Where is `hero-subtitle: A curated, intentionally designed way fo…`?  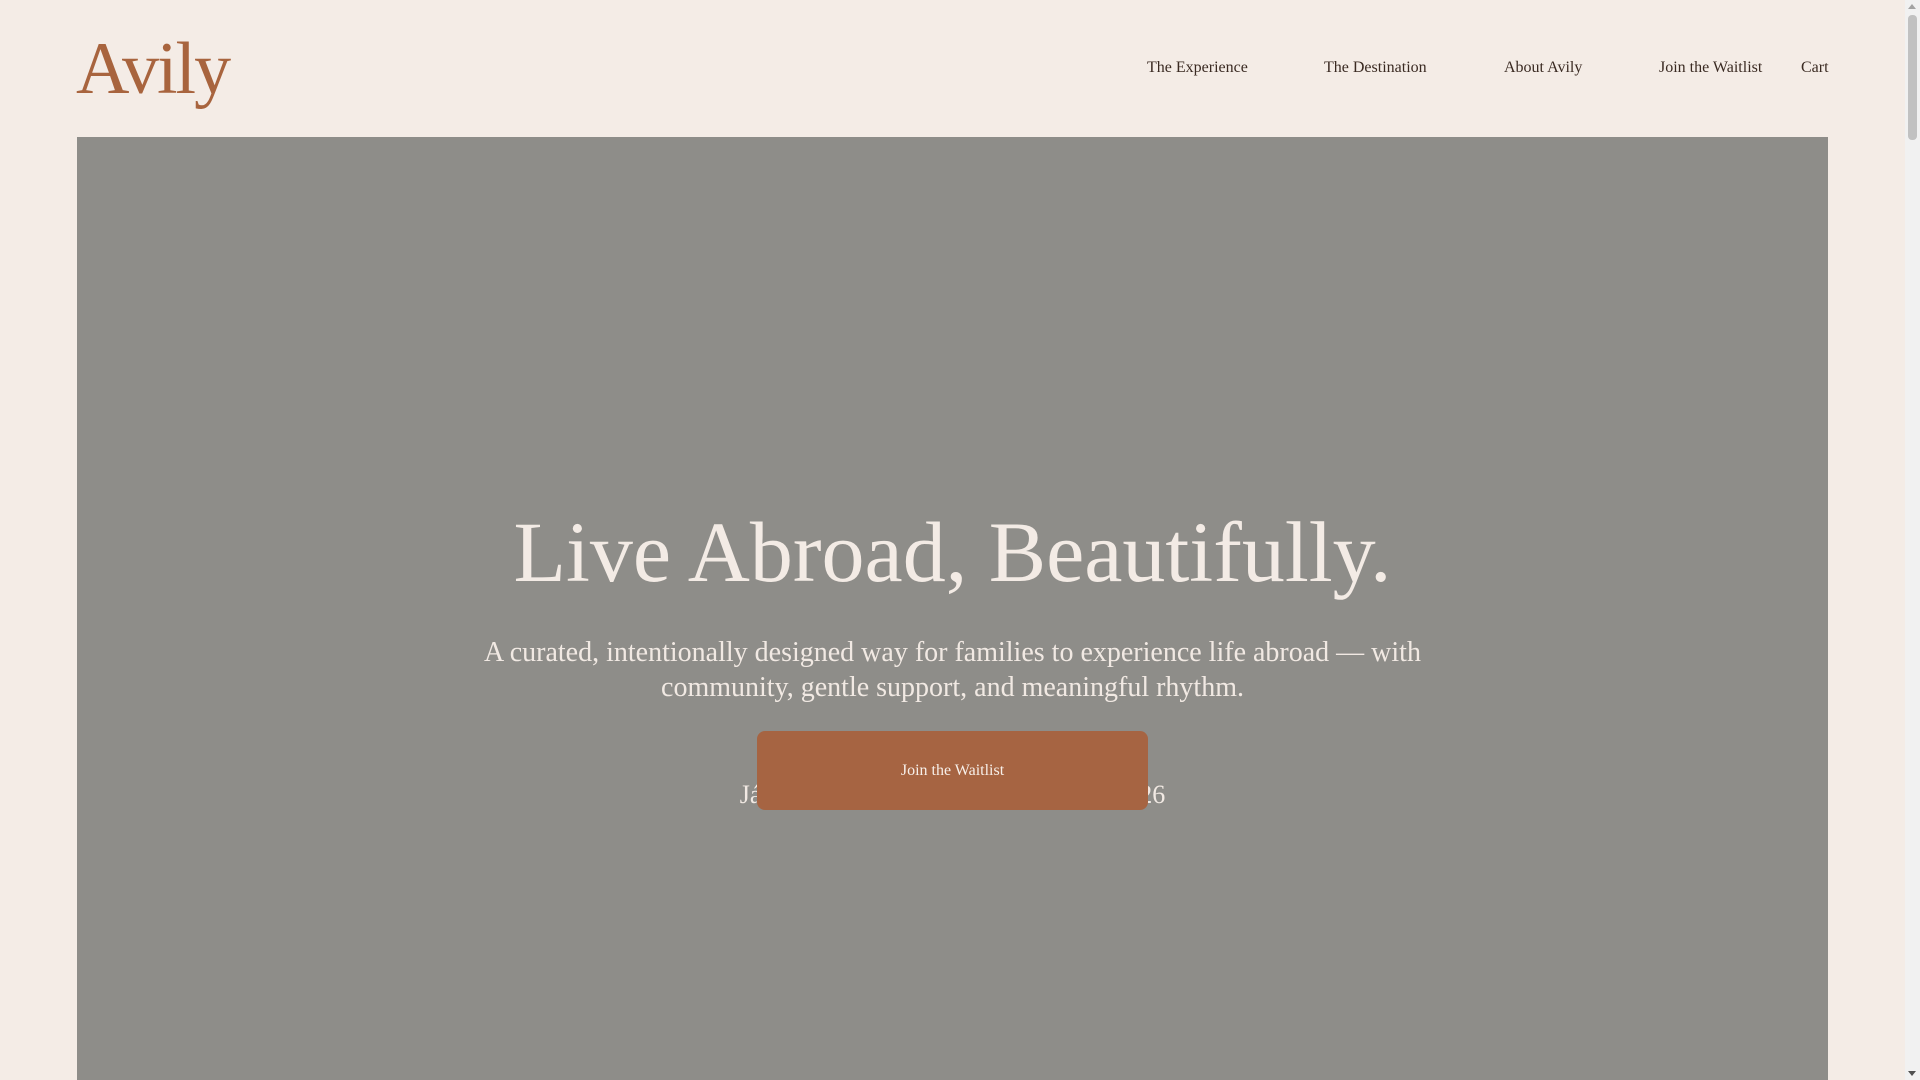 hero-subtitle: A curated, intentionally designed way fo… is located at coordinates (952, 670).